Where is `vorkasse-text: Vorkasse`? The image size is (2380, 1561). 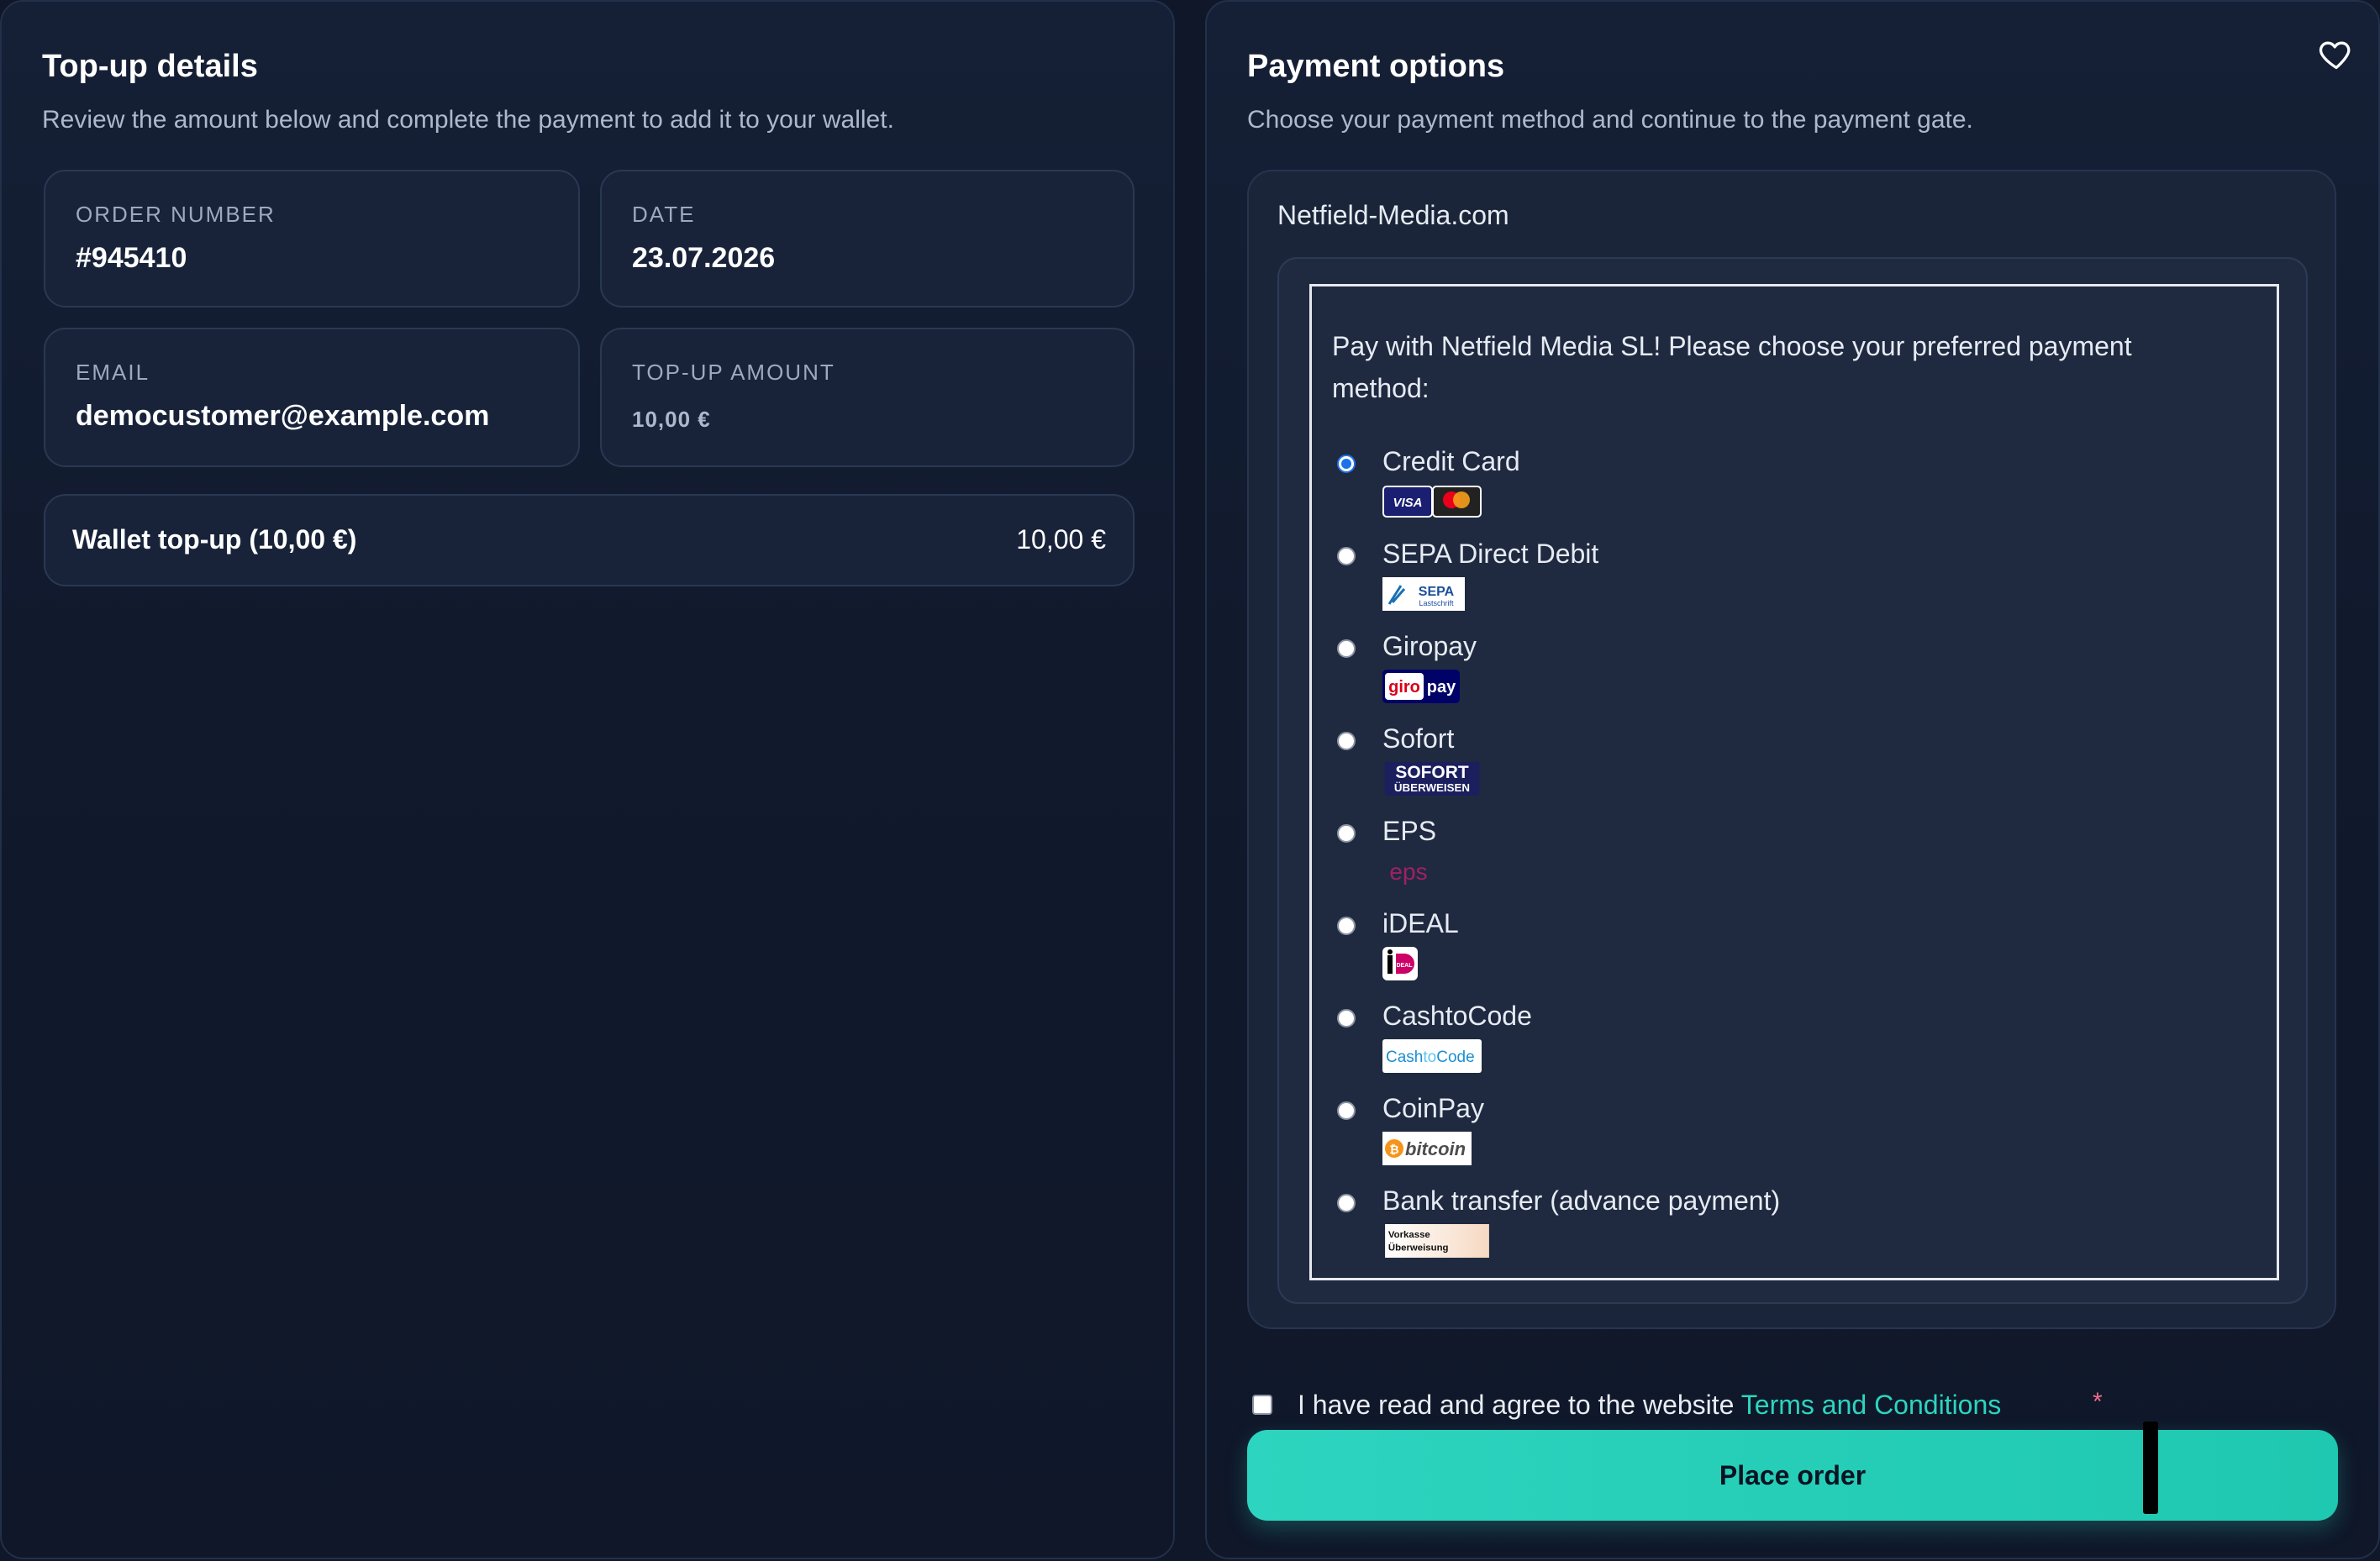 vorkasse-text: Vorkasse is located at coordinates (1409, 1235).